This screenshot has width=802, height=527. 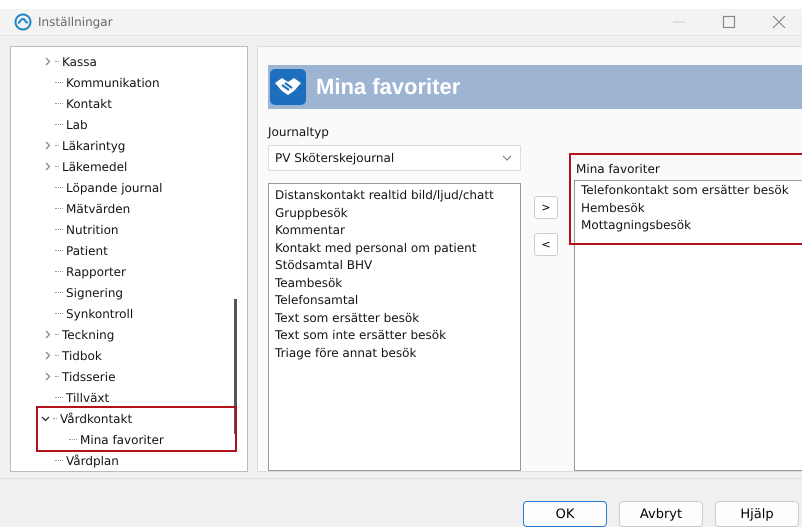 What do you see at coordinates (688, 209) in the screenshot?
I see `list-item: Hembesök` at bounding box center [688, 209].